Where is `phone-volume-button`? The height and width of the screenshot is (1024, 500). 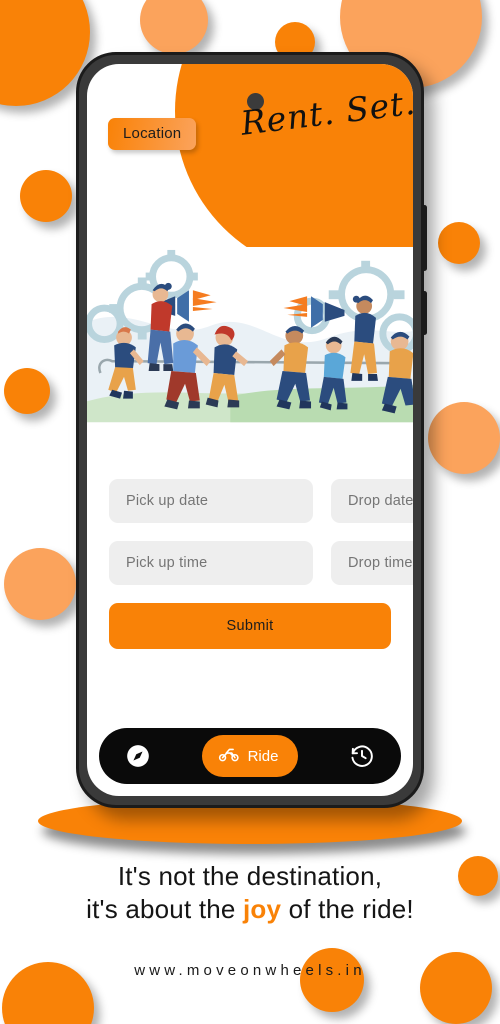 phone-volume-button is located at coordinates (424, 238).